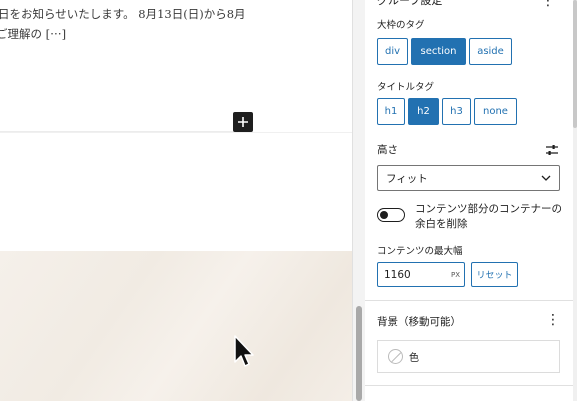  What do you see at coordinates (468, 149) in the screenshot?
I see `height-row: 高さ` at bounding box center [468, 149].